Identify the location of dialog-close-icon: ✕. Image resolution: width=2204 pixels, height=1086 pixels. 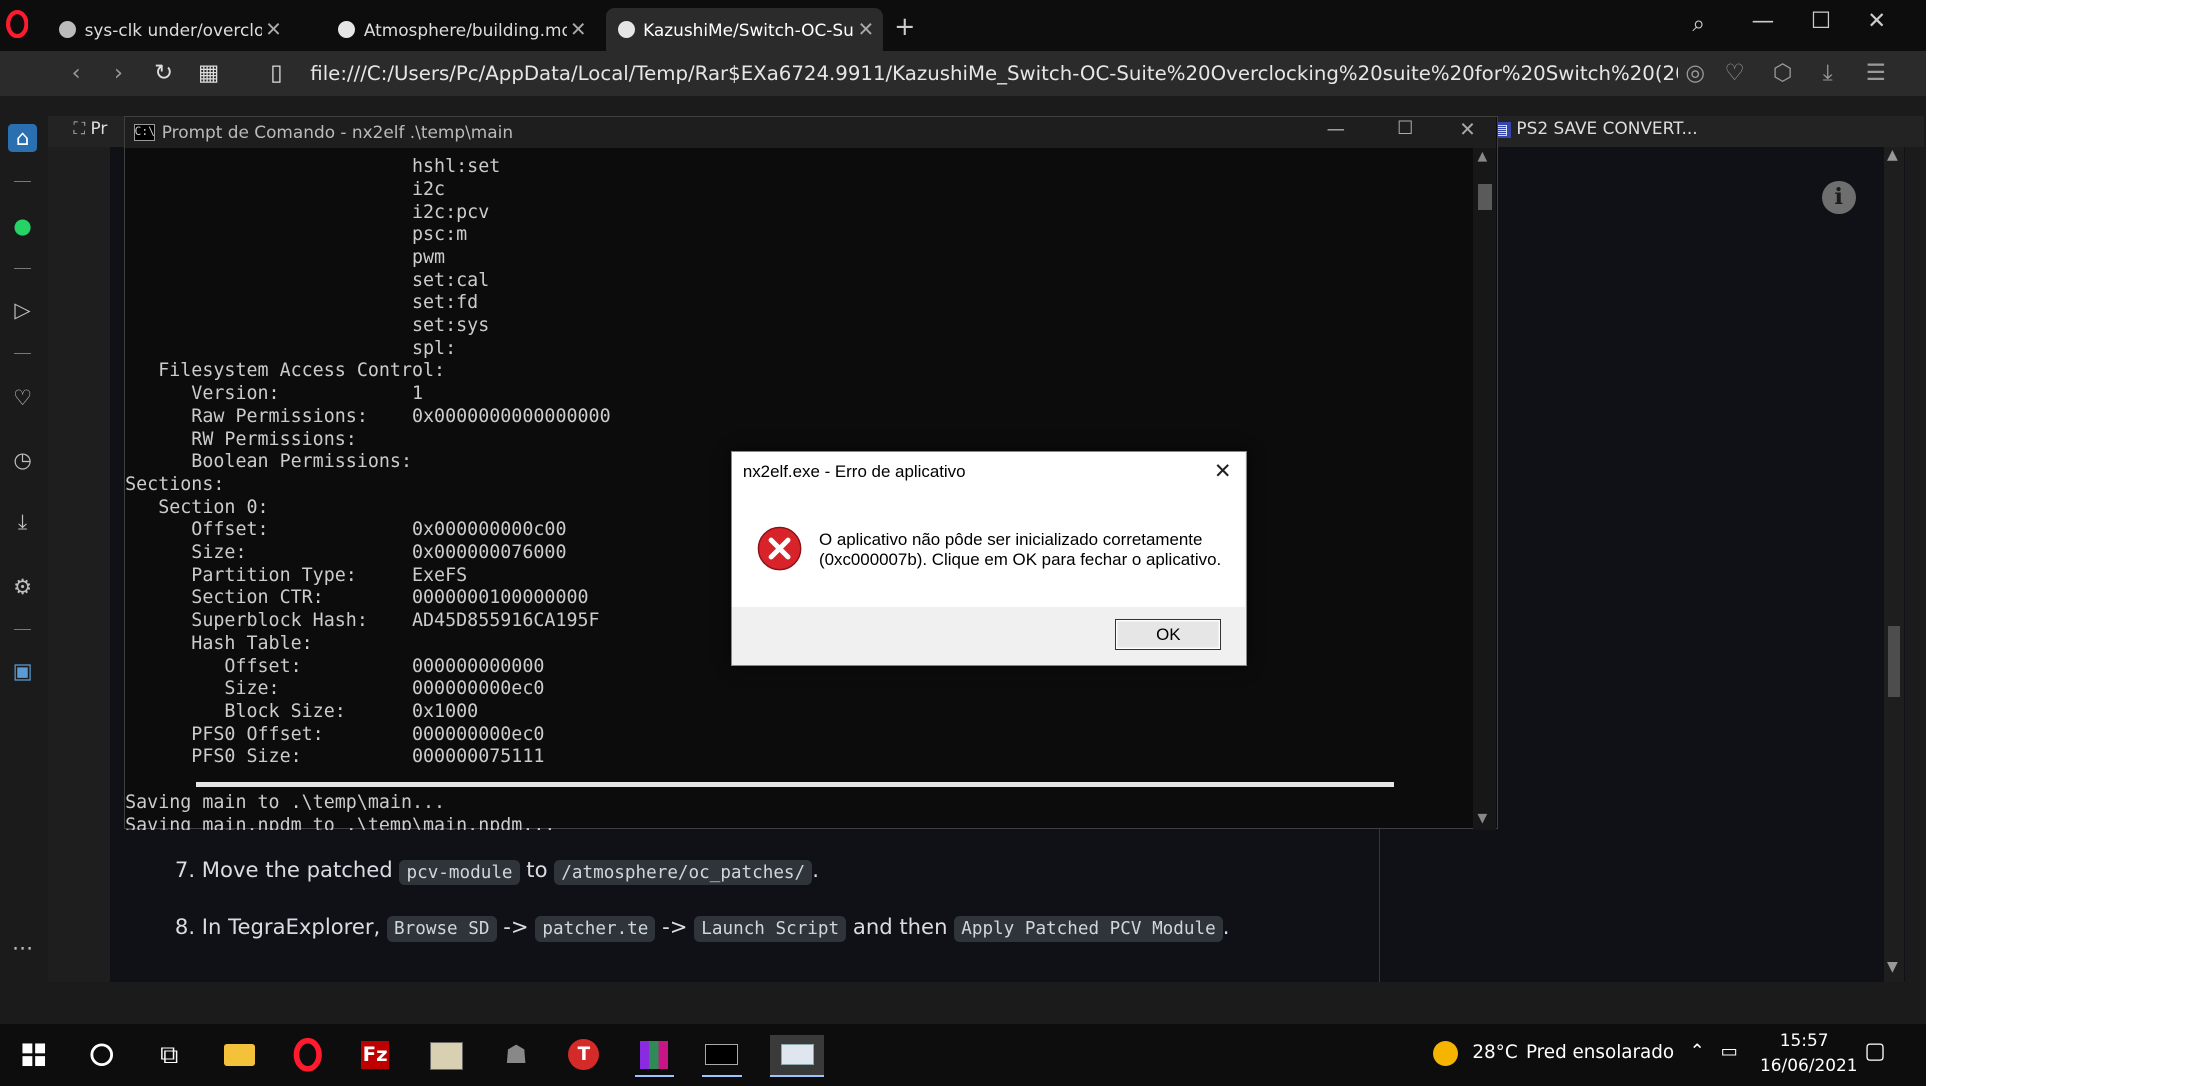
(1223, 470).